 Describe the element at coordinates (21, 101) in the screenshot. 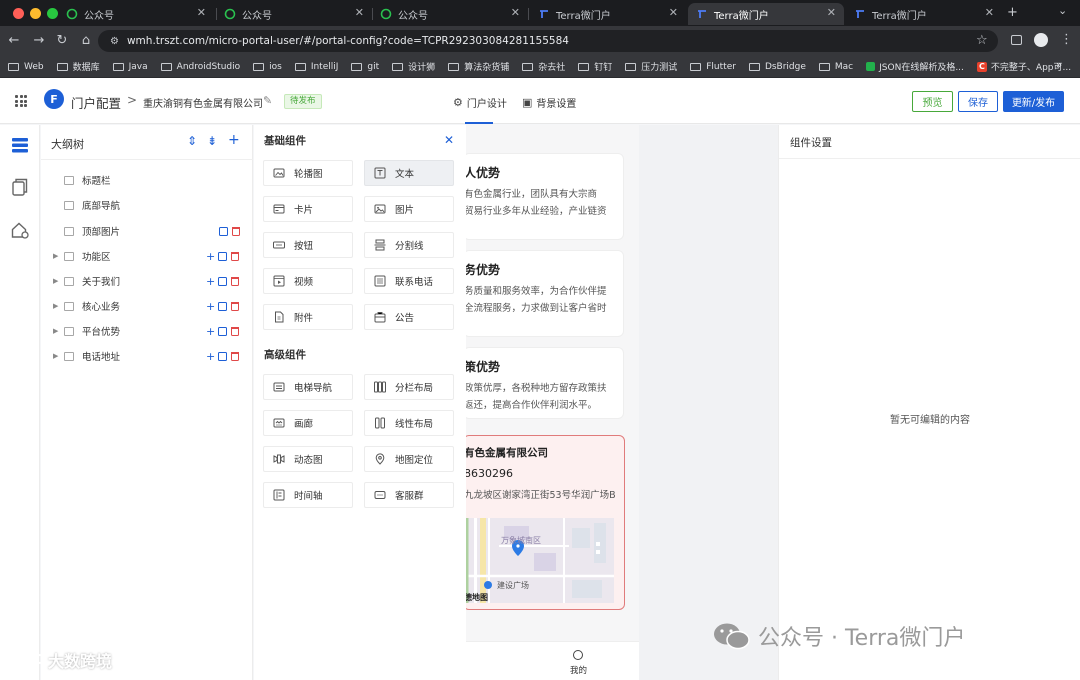

I see `apps-grid-icon` at that location.